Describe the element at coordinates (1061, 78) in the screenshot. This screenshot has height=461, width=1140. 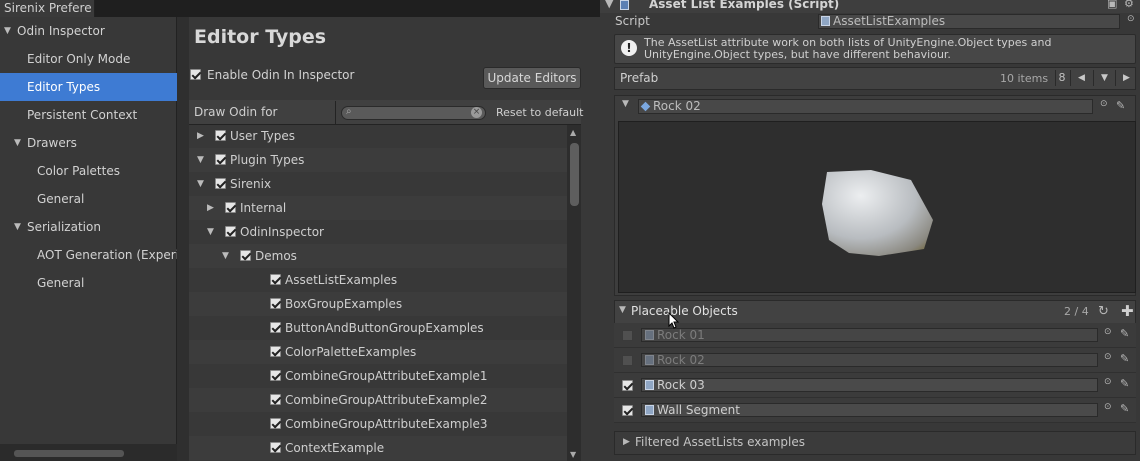
I see `page-number: 8` at that location.